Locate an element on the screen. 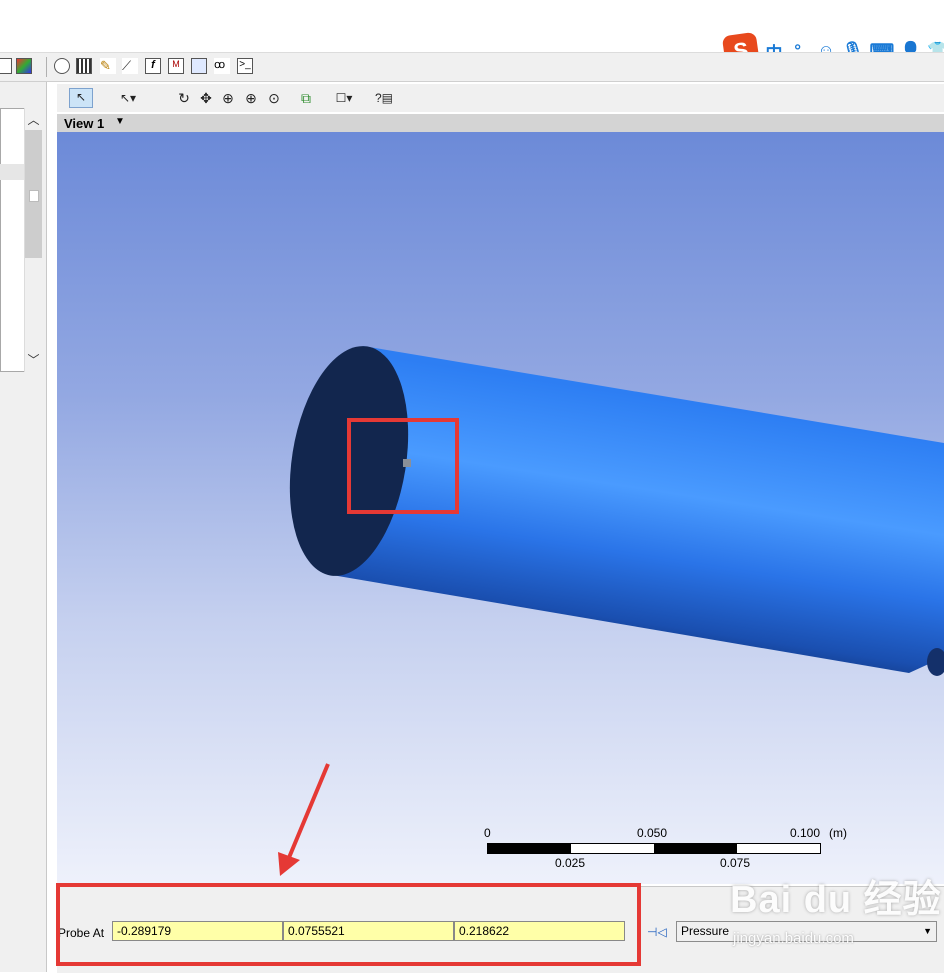 The height and width of the screenshot is (973, 944). view-header is located at coordinates (500, 123).